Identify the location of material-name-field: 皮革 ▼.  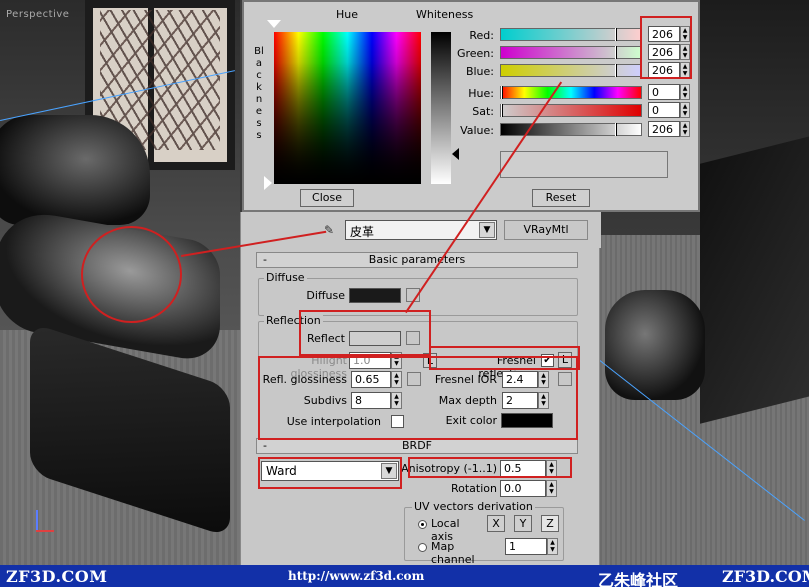
(421, 230).